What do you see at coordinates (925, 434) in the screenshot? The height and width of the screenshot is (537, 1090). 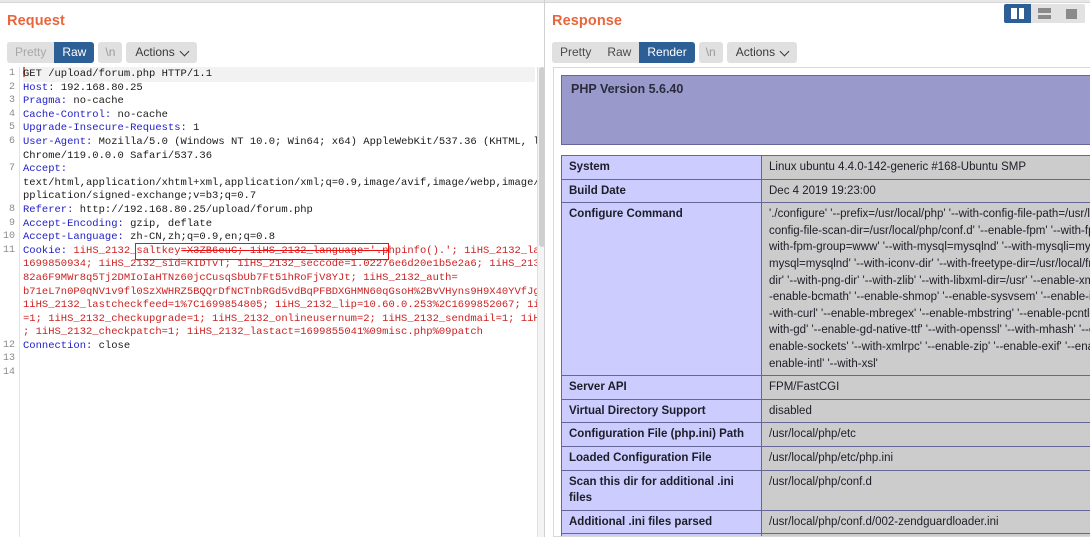 I see `phpinfo-value: /usr/local/php/etc` at bounding box center [925, 434].